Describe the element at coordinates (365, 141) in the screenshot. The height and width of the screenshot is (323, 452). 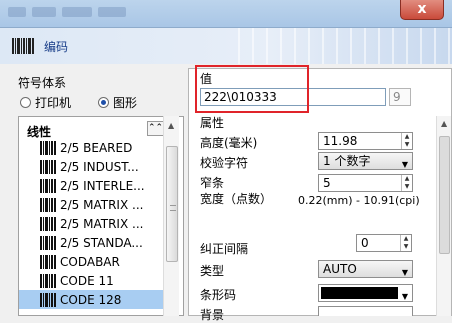
I see `height-field: 11.98 ▲ ▼` at that location.